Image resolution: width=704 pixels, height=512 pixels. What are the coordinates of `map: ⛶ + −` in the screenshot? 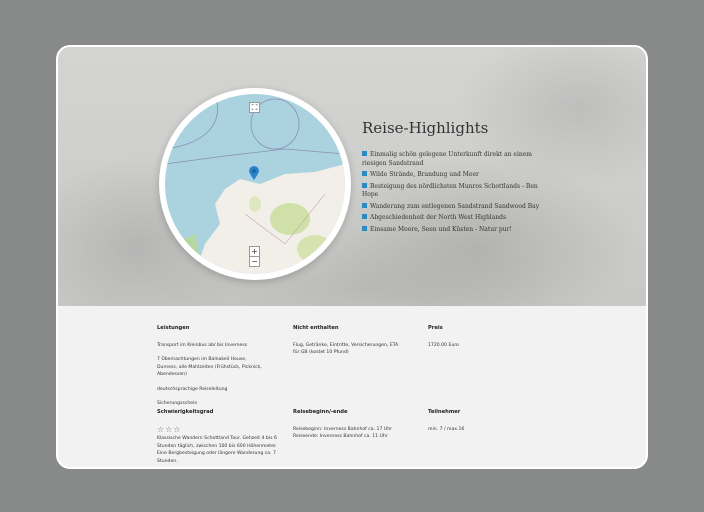 It's located at (255, 184).